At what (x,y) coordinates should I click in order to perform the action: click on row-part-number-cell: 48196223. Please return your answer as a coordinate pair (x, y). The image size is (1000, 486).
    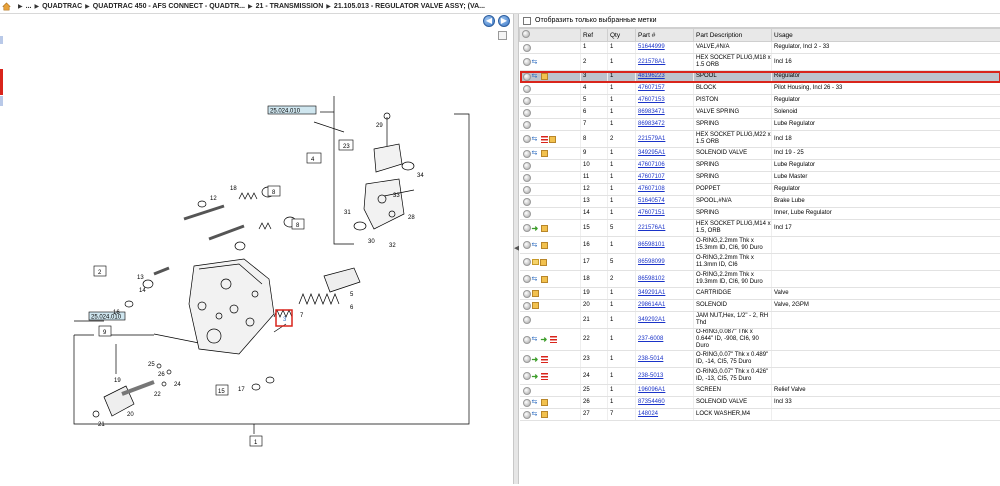
    Looking at the image, I should click on (665, 77).